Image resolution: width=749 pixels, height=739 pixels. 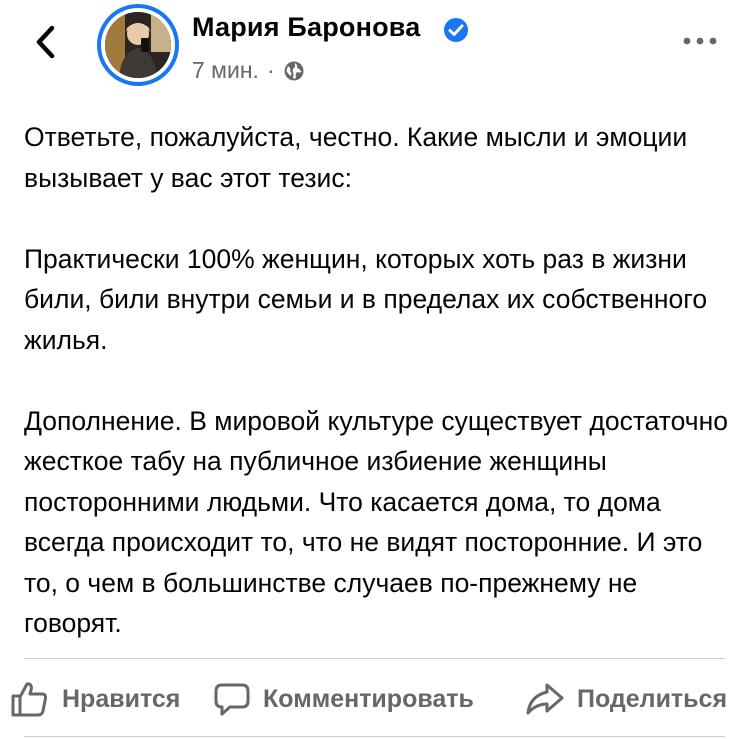 I want to click on post-meta: 7 мин. ·, so click(x=248, y=70).